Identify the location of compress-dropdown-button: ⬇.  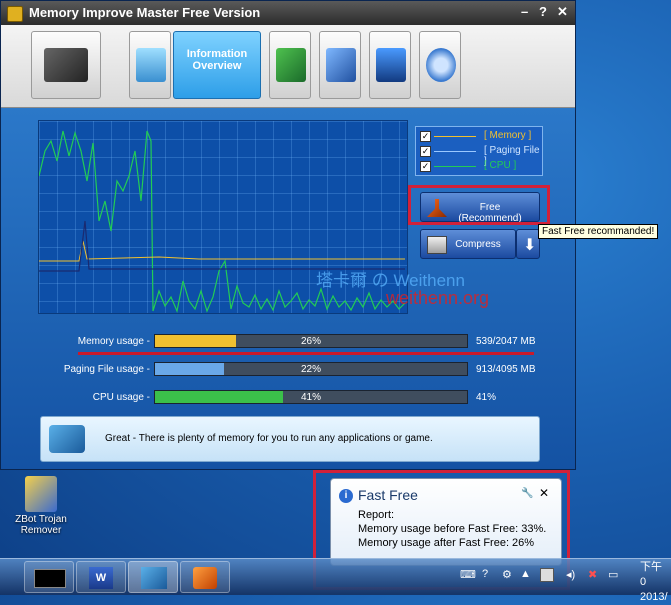
(528, 244).